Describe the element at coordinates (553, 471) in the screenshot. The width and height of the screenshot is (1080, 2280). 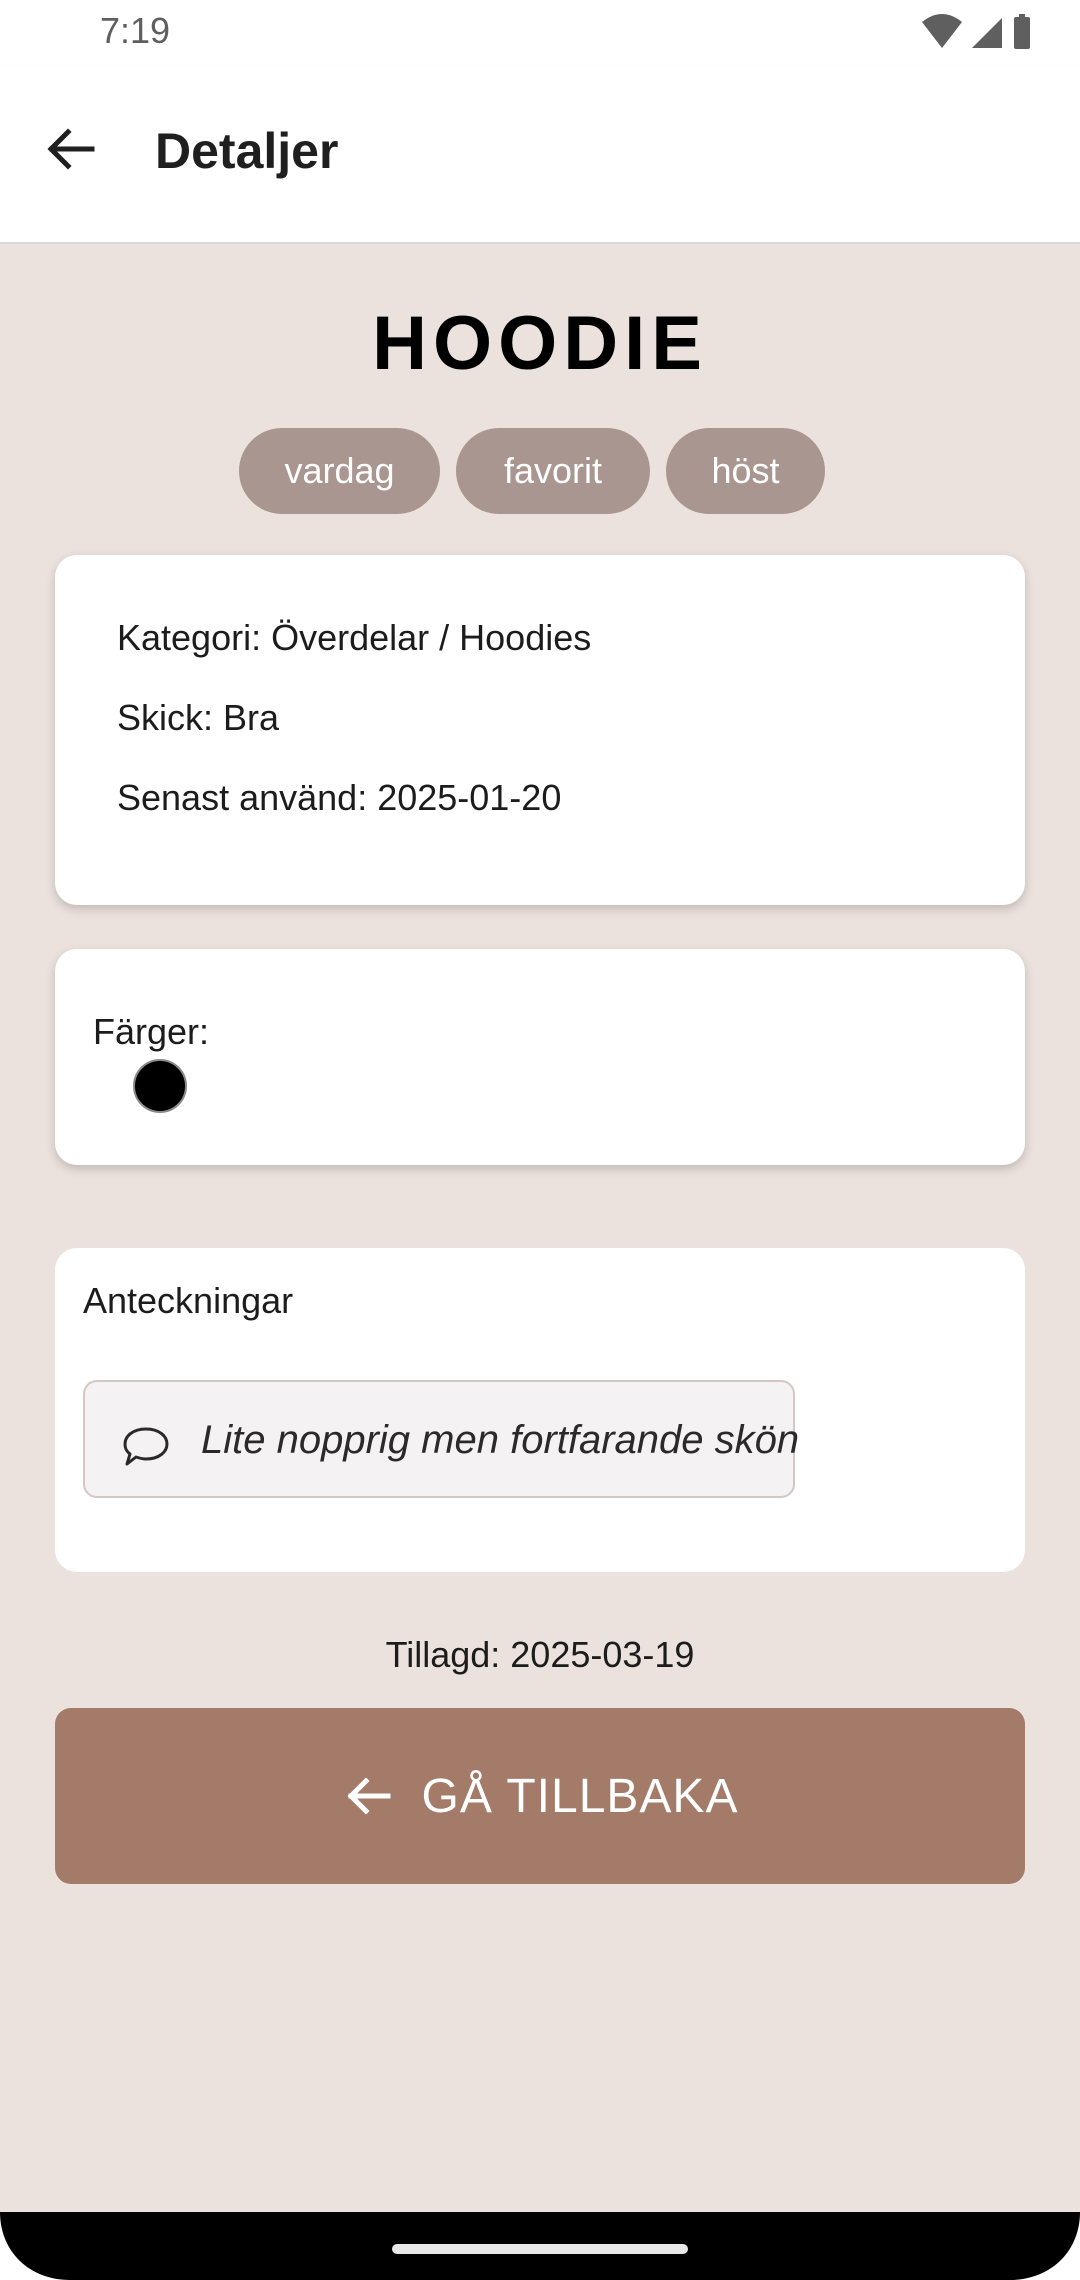
I see `tag-chip: favorit` at that location.